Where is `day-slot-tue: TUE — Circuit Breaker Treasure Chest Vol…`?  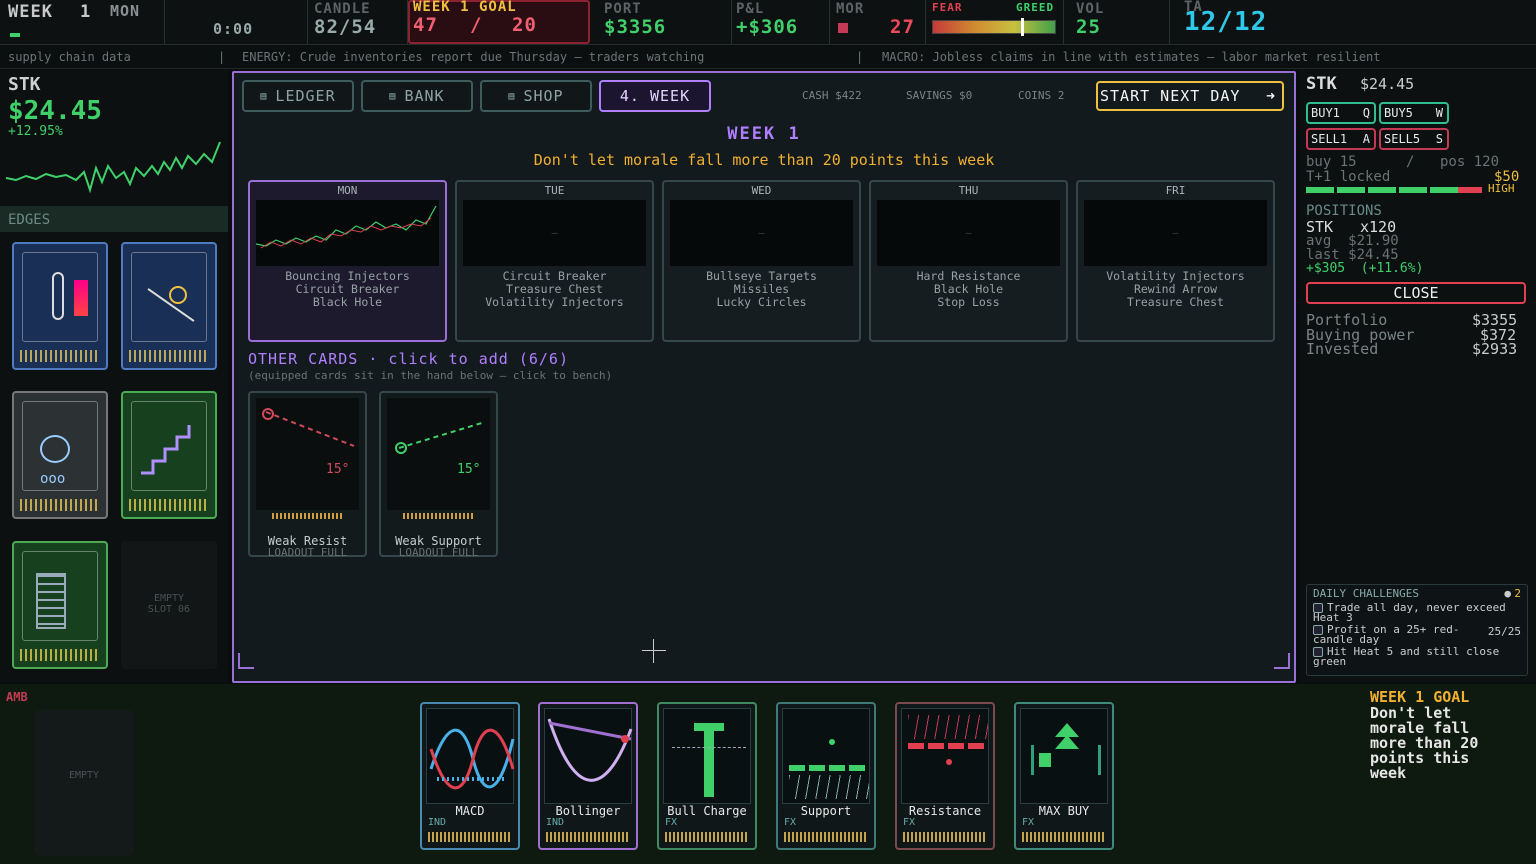
day-slot-tue: TUE — Circuit Breaker Treasure Chest Vol… is located at coordinates (554, 261).